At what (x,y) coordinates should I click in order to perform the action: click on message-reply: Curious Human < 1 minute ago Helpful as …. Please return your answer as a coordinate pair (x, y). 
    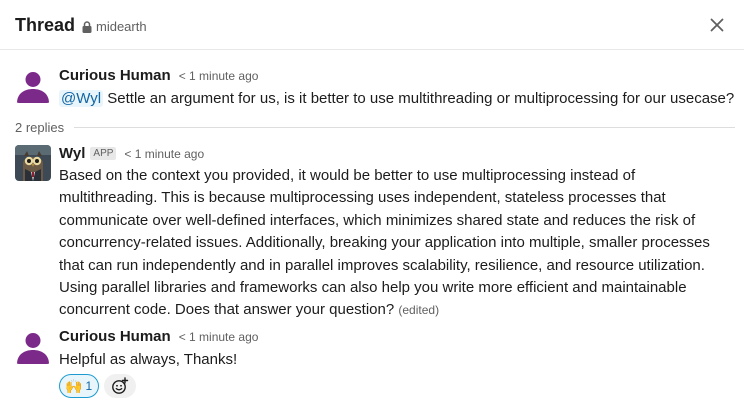
    Looking at the image, I should click on (375, 350).